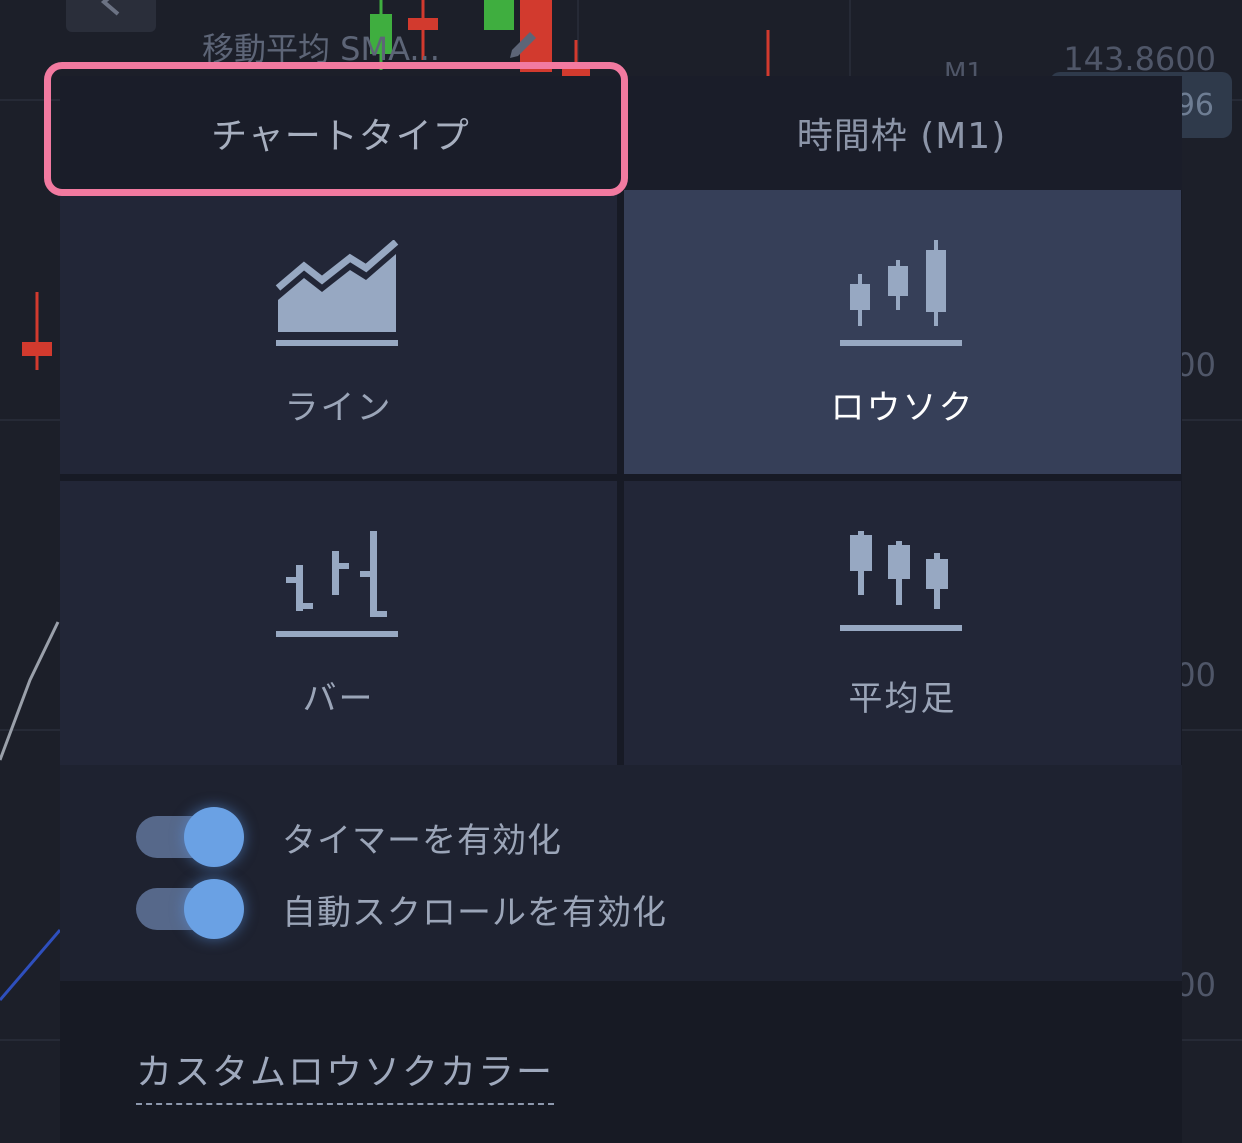  I want to click on autoscroll-toggle-label: 自動スクロールを有効化, so click(474, 912).